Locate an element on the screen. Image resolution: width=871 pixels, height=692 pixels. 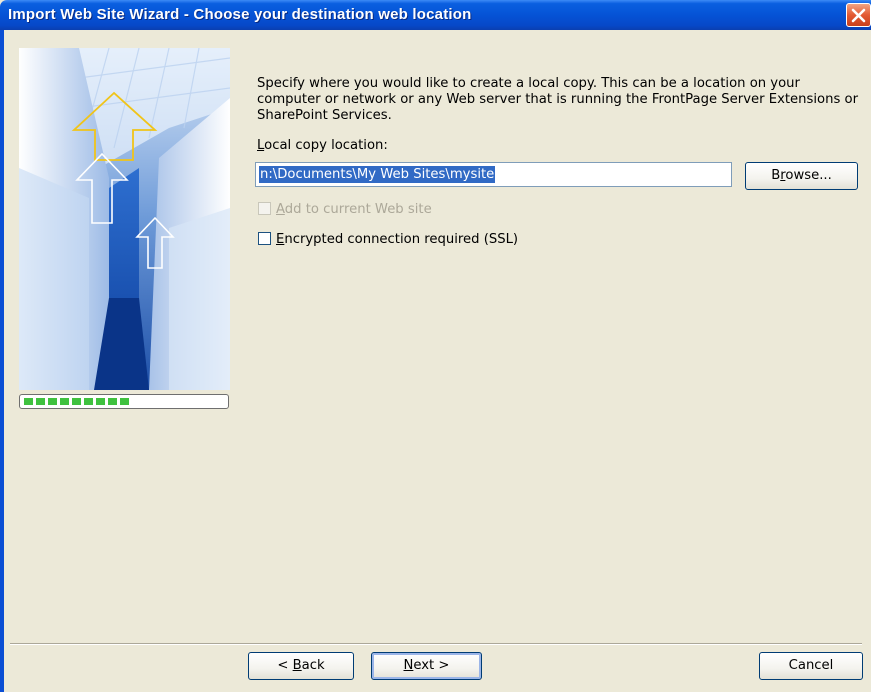
ssl-option: Encrypted connection required (SSL) is located at coordinates (388, 239).